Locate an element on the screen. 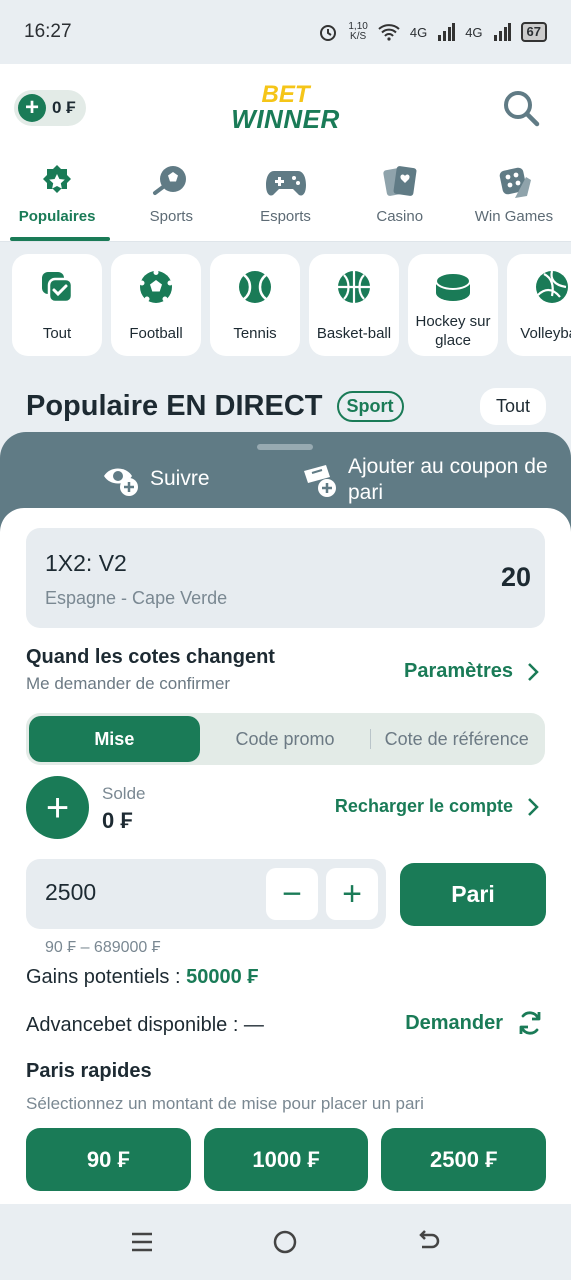 The image size is (571, 1280). drag-handle is located at coordinates (285, 447).